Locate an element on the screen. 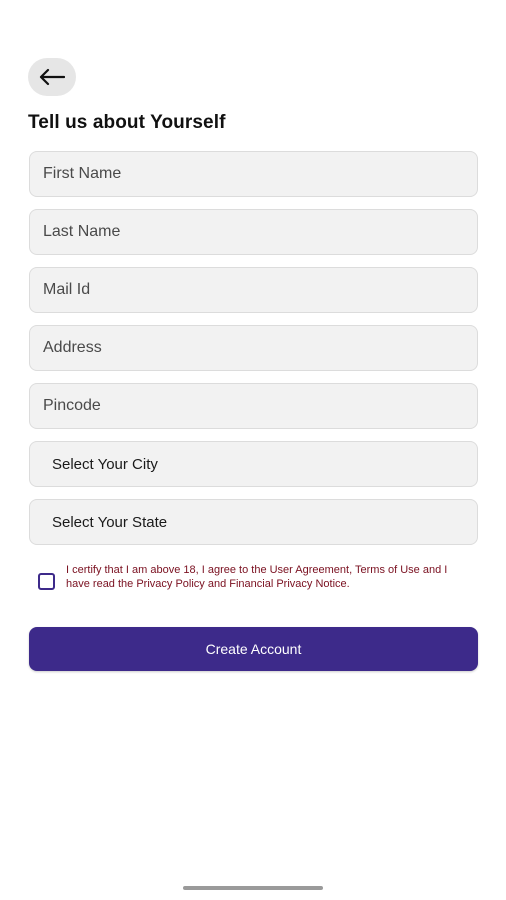  state-select: Select Your State is located at coordinates (253, 522).